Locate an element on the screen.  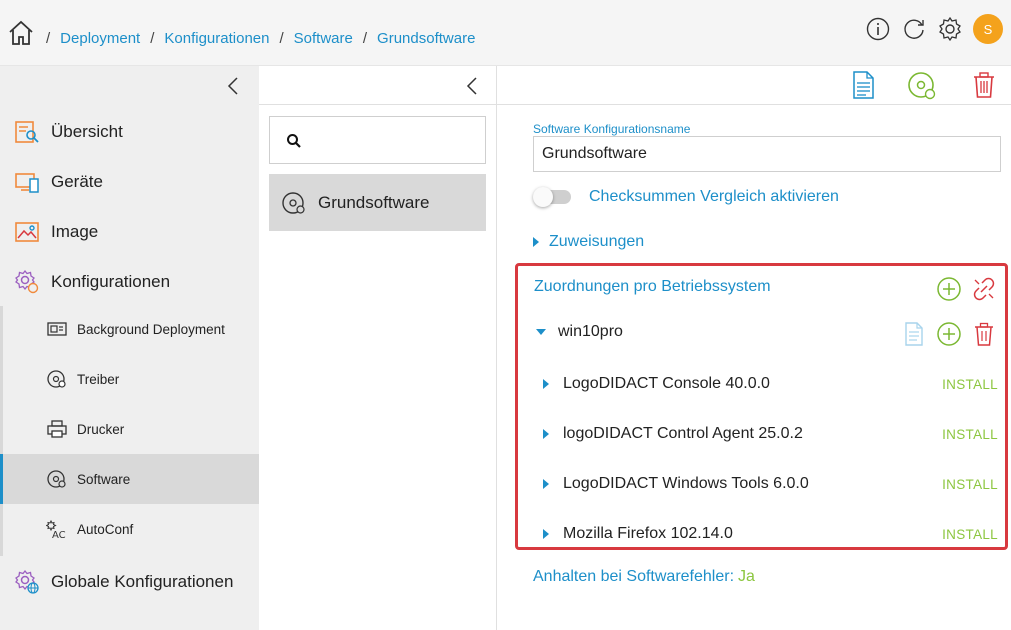
breadcrumb-deployment: Deployment is located at coordinates (100, 38).